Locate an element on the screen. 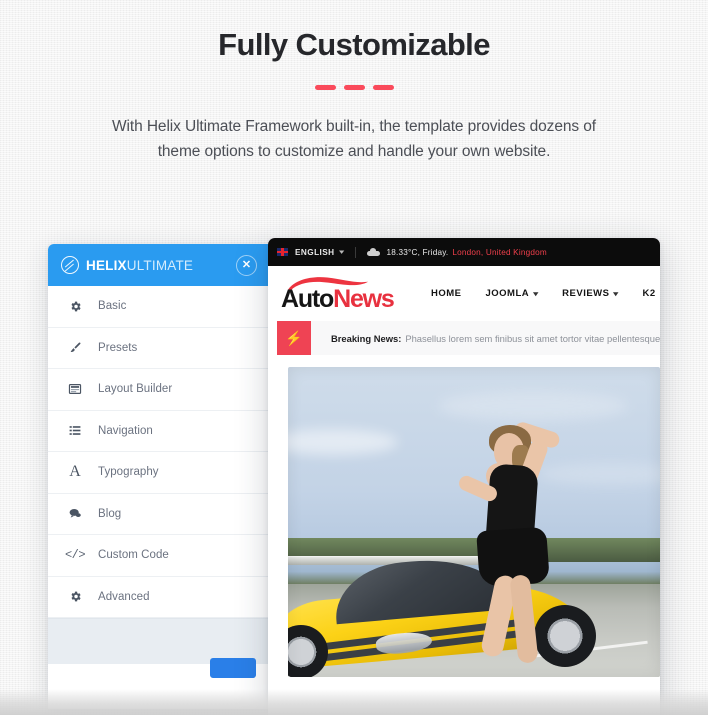 This screenshot has width=708, height=715. code-icon: </> is located at coordinates (75, 555).